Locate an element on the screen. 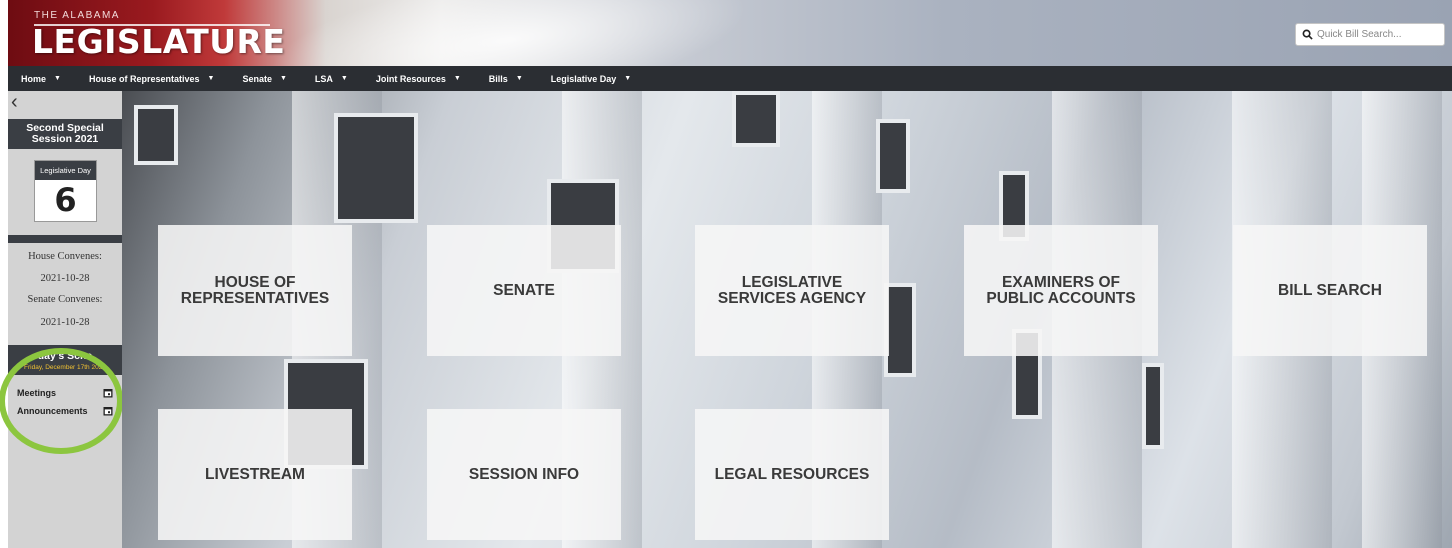  schedule-title: day's Sche is located at coordinates (65, 356).